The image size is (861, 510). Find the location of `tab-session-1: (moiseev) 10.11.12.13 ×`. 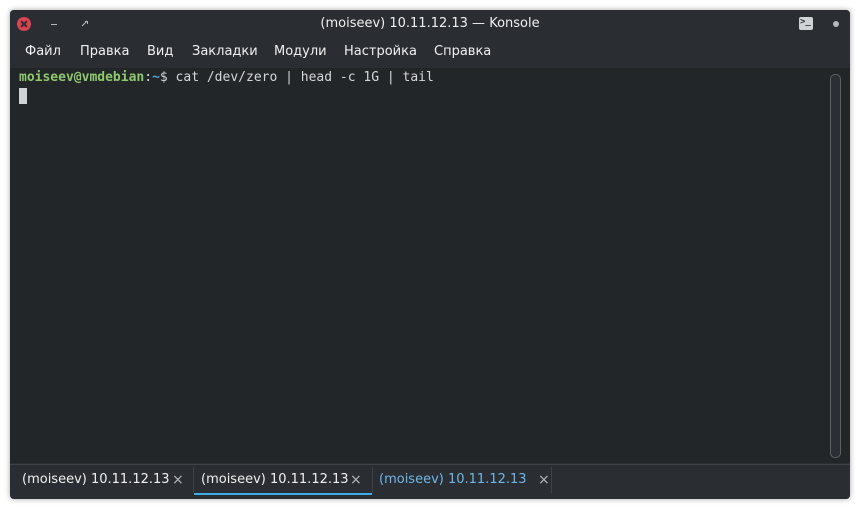

tab-session-1: (moiseev) 10.11.12.13 × is located at coordinates (102, 480).